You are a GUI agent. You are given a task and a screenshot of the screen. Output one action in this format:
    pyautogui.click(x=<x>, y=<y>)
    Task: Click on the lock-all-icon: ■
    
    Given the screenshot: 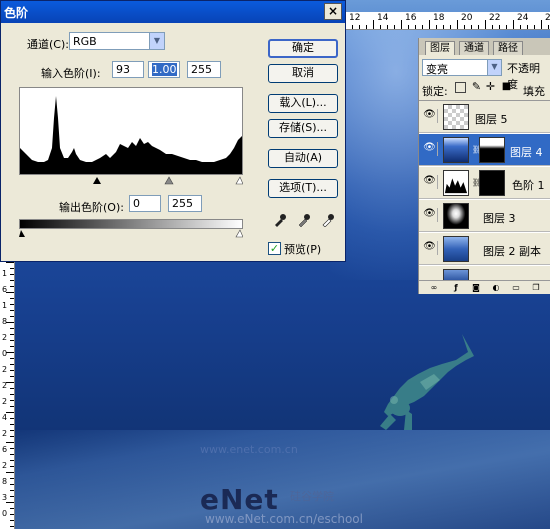 What is the action you would take?
    pyautogui.click(x=506, y=87)
    